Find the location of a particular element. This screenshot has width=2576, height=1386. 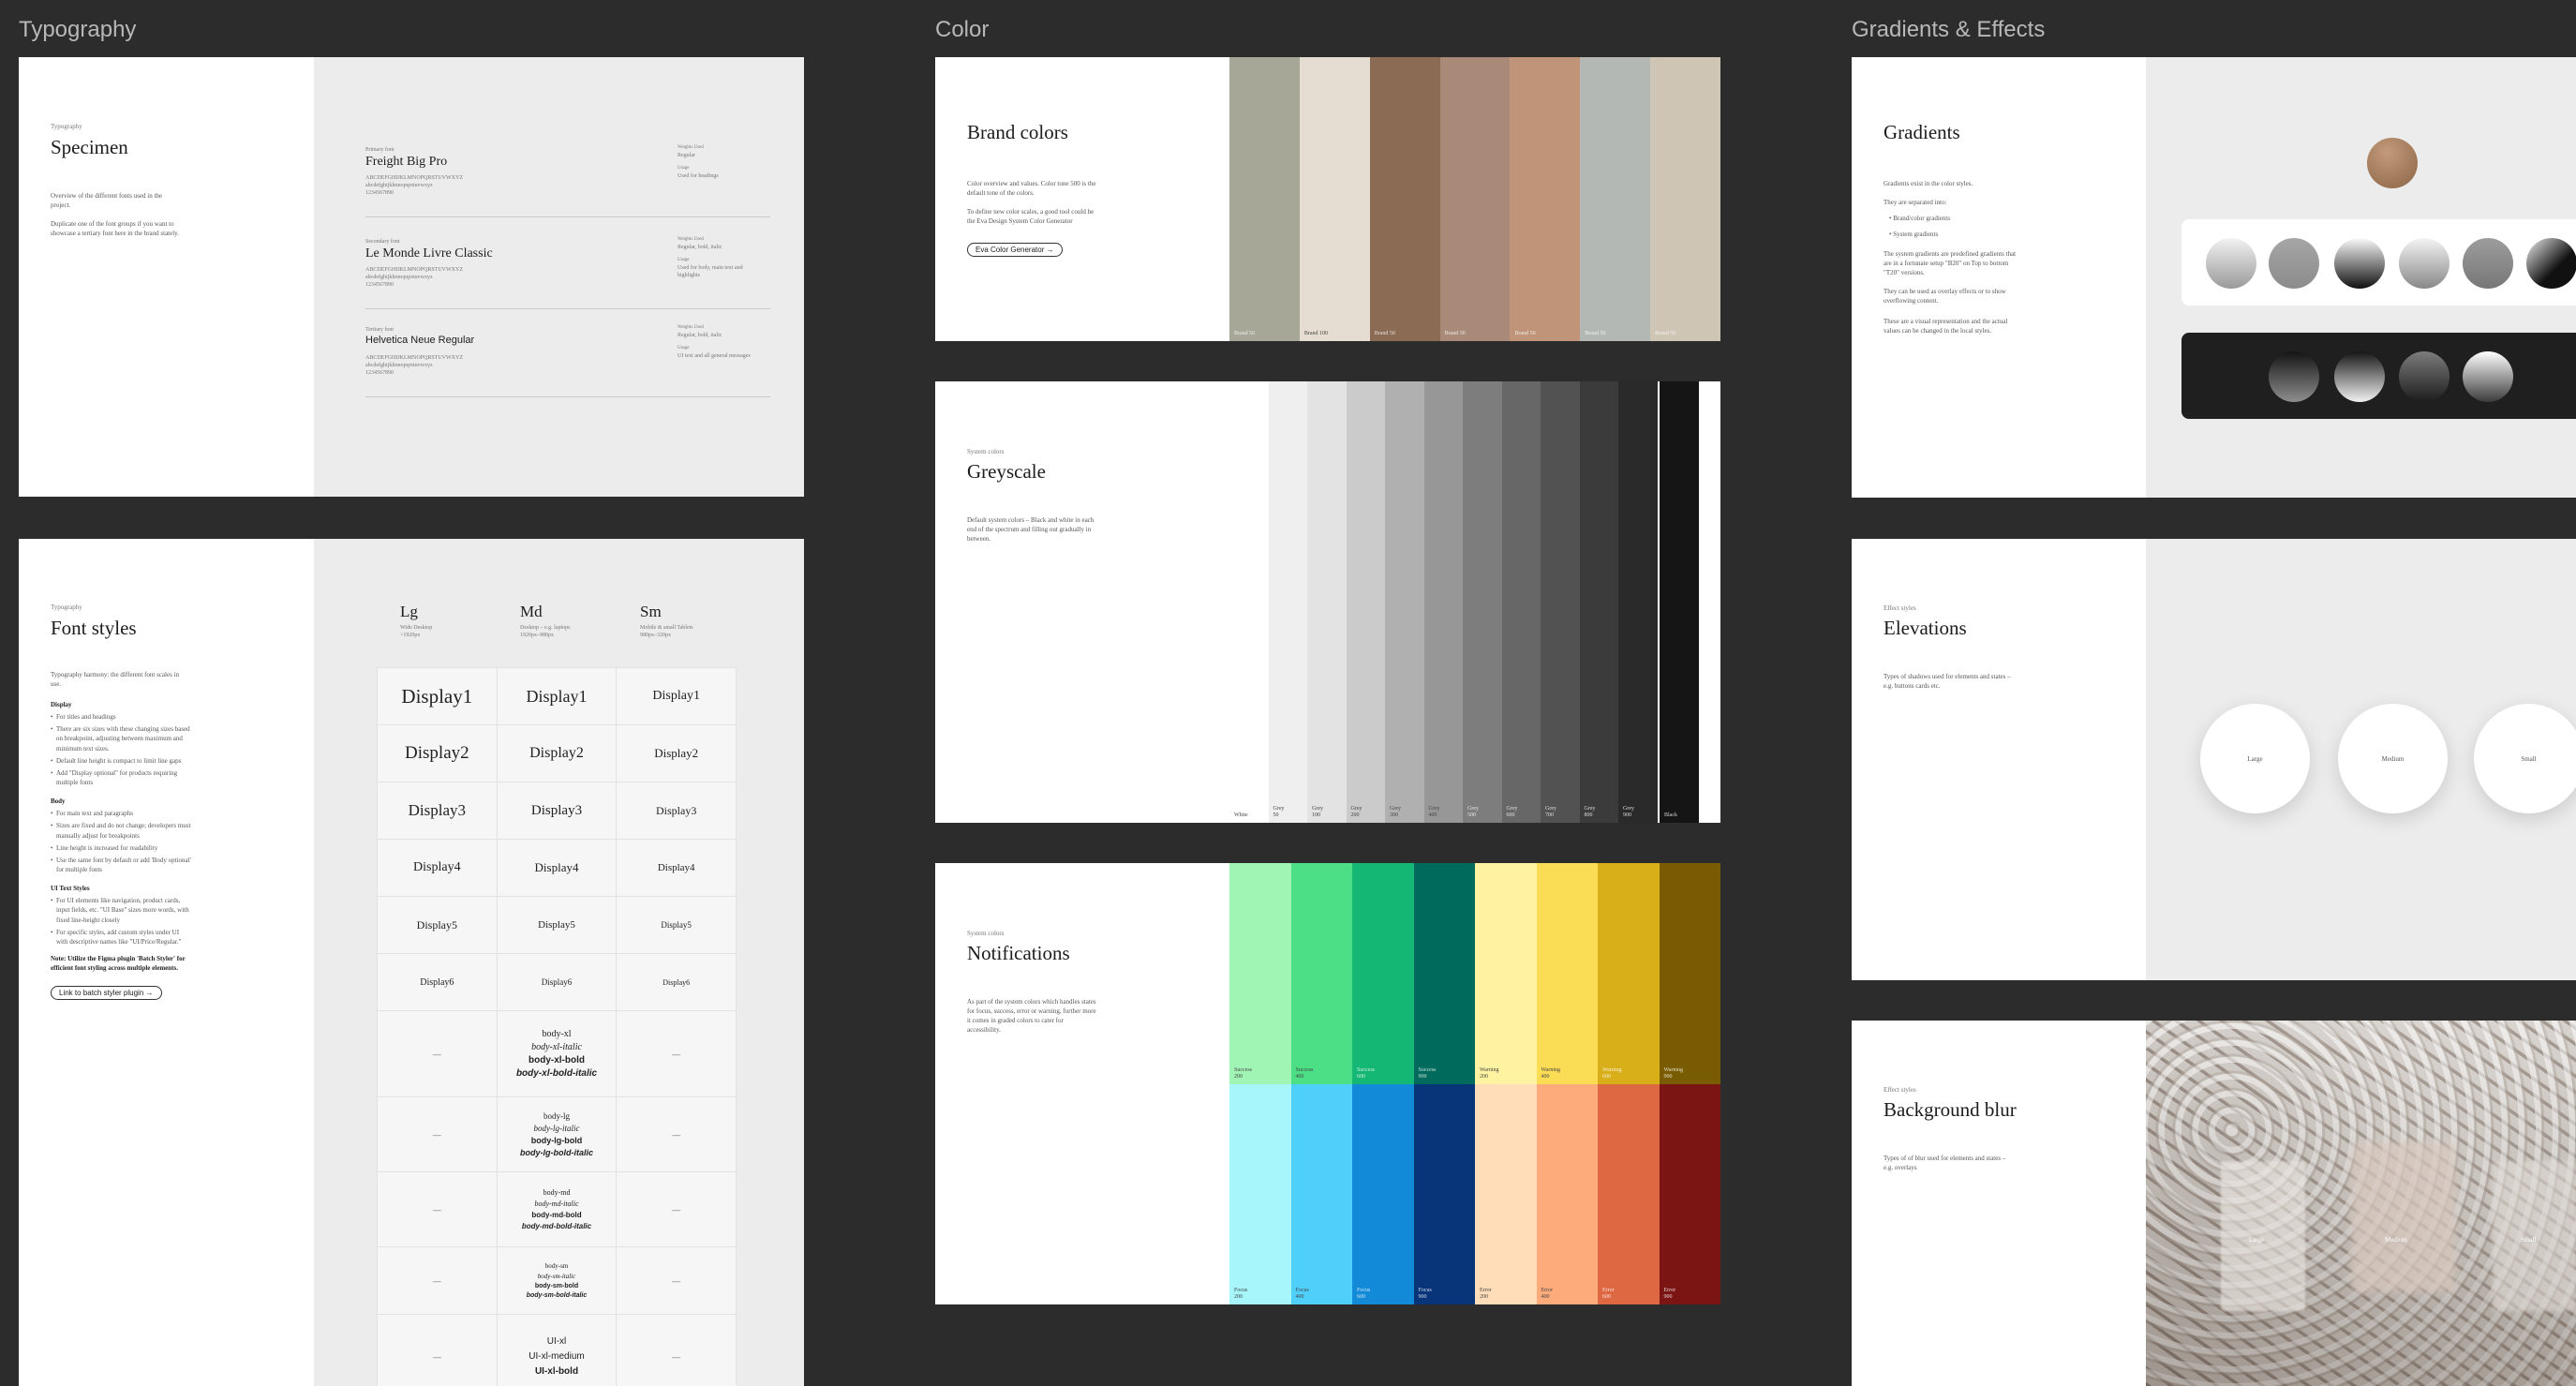

greyscale-swatch: Grey 600 is located at coordinates (1521, 602).